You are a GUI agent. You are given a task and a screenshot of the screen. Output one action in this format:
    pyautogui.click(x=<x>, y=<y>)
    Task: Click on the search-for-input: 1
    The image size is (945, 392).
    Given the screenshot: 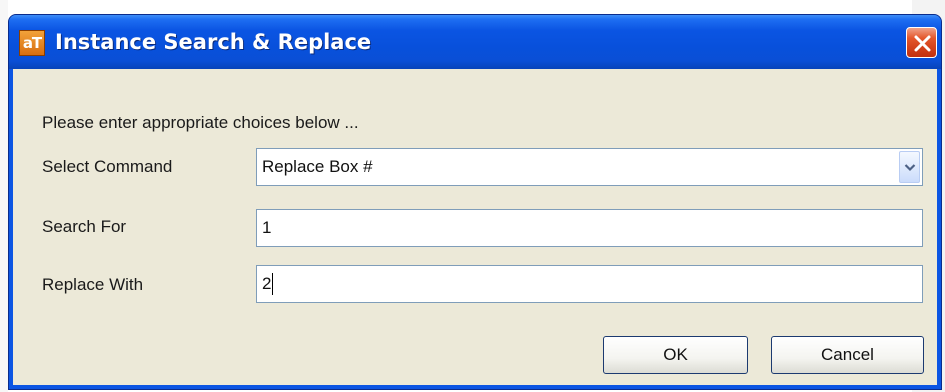 What is the action you would take?
    pyautogui.click(x=589, y=228)
    